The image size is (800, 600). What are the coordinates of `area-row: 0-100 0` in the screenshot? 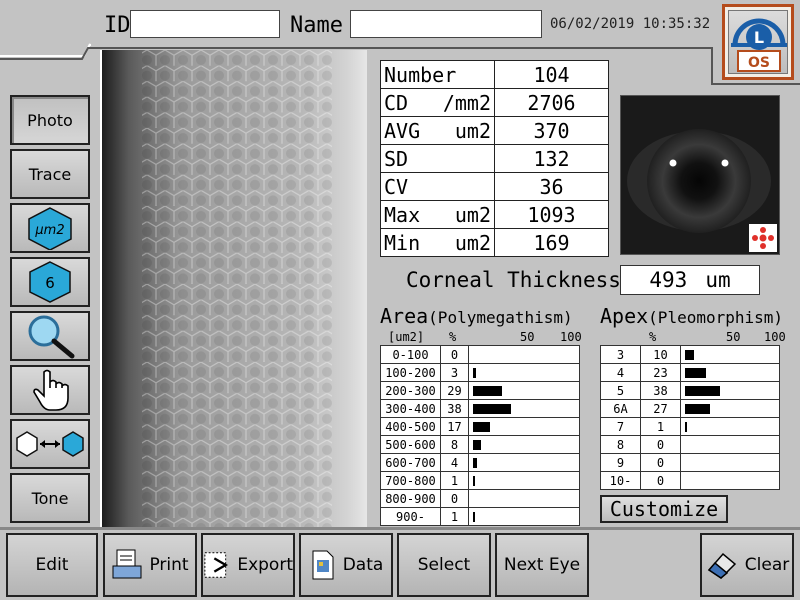 It's located at (480, 354).